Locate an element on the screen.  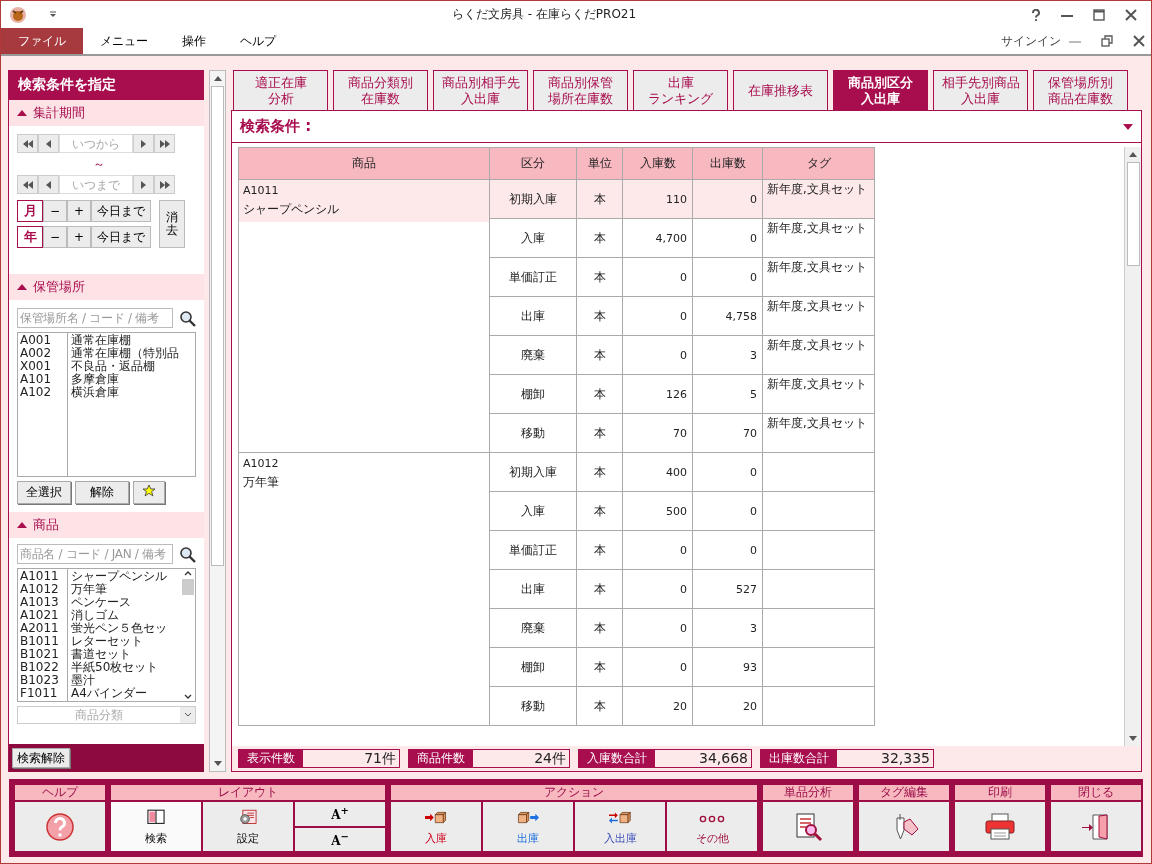
deselect-button: 解除 is located at coordinates (102, 492).